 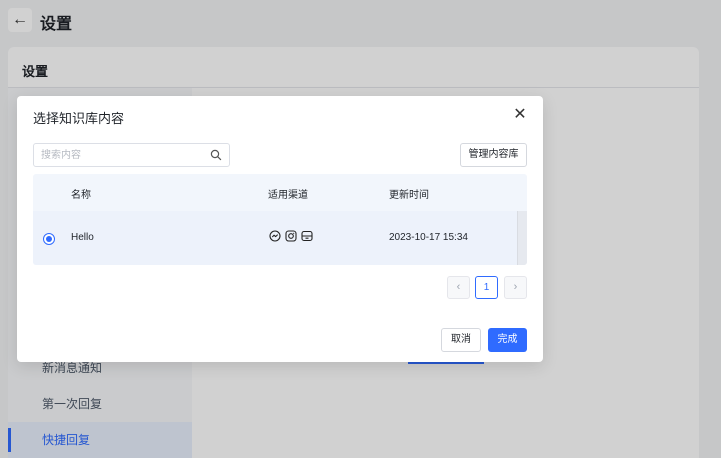 I want to click on search-input, so click(x=119, y=155).